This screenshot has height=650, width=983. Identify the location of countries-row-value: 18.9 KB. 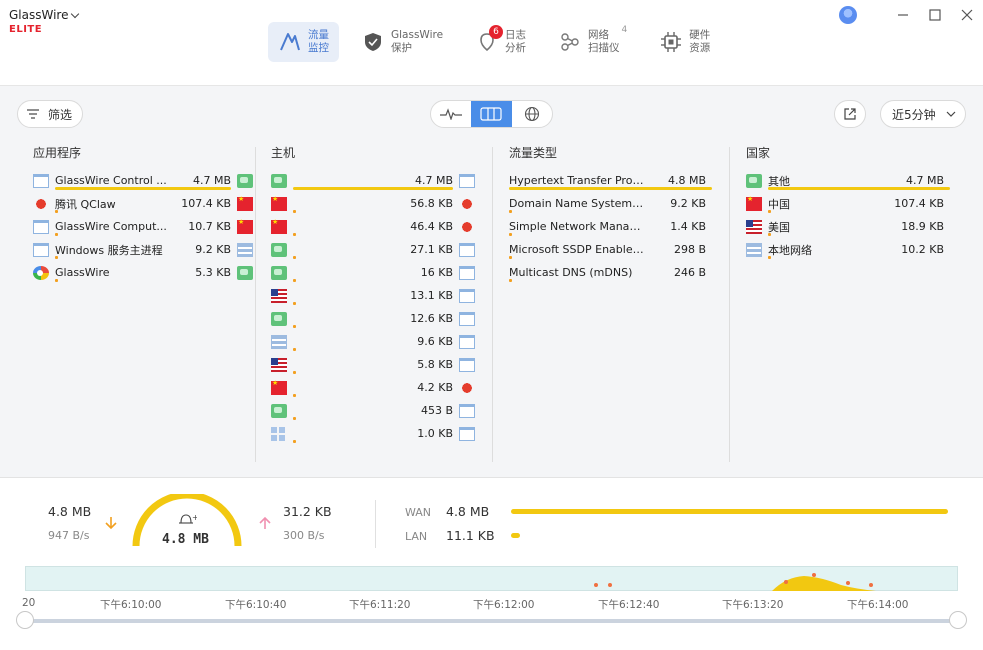
(922, 226).